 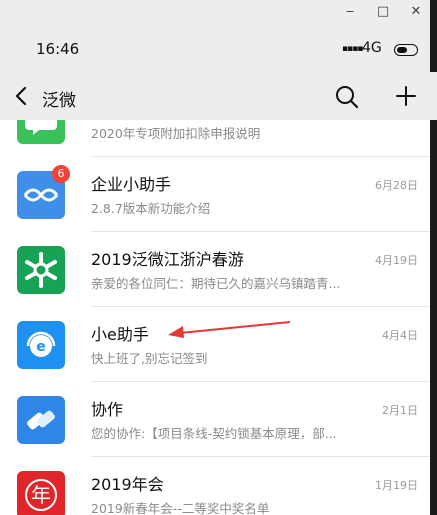 I want to click on page-title: 泛微, so click(x=59, y=101).